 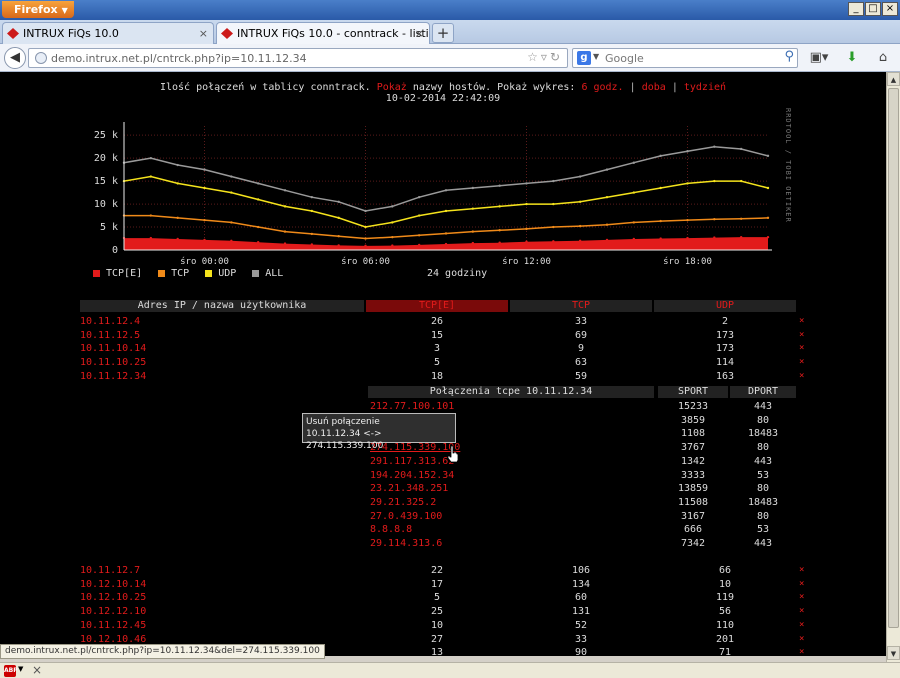 What do you see at coordinates (437, 306) in the screenshot?
I see `tcpe-column-header: TCP[E]` at bounding box center [437, 306].